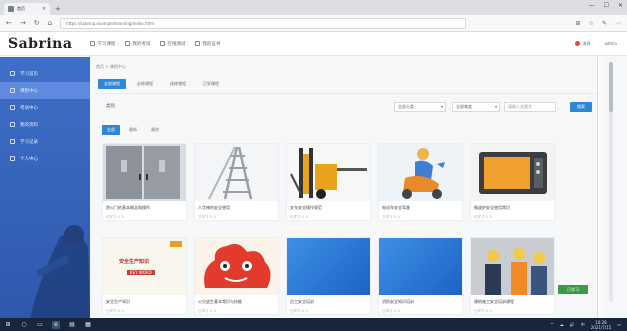 The image size is (627, 331). I want to click on course-card: 火灾逃生基本常识与技能 已学习 0 人, so click(236, 276).